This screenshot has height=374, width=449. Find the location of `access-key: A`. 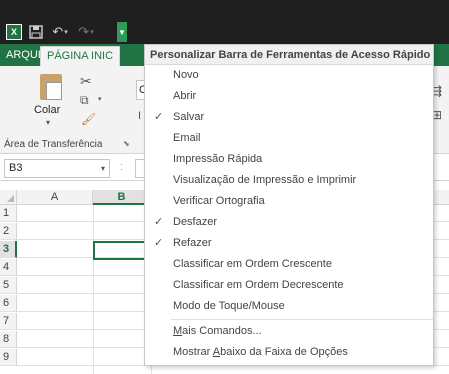

access-key: A is located at coordinates (216, 352).